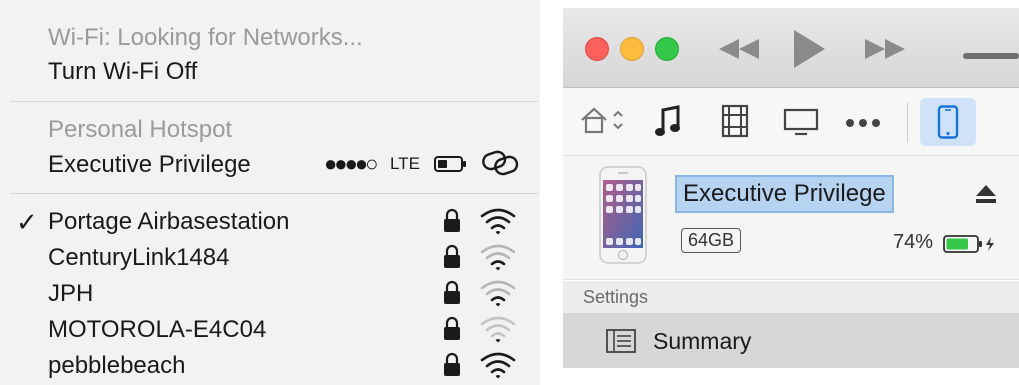 This screenshot has height=385, width=1019. Describe the element at coordinates (668, 121) in the screenshot. I see `music-icon` at that location.